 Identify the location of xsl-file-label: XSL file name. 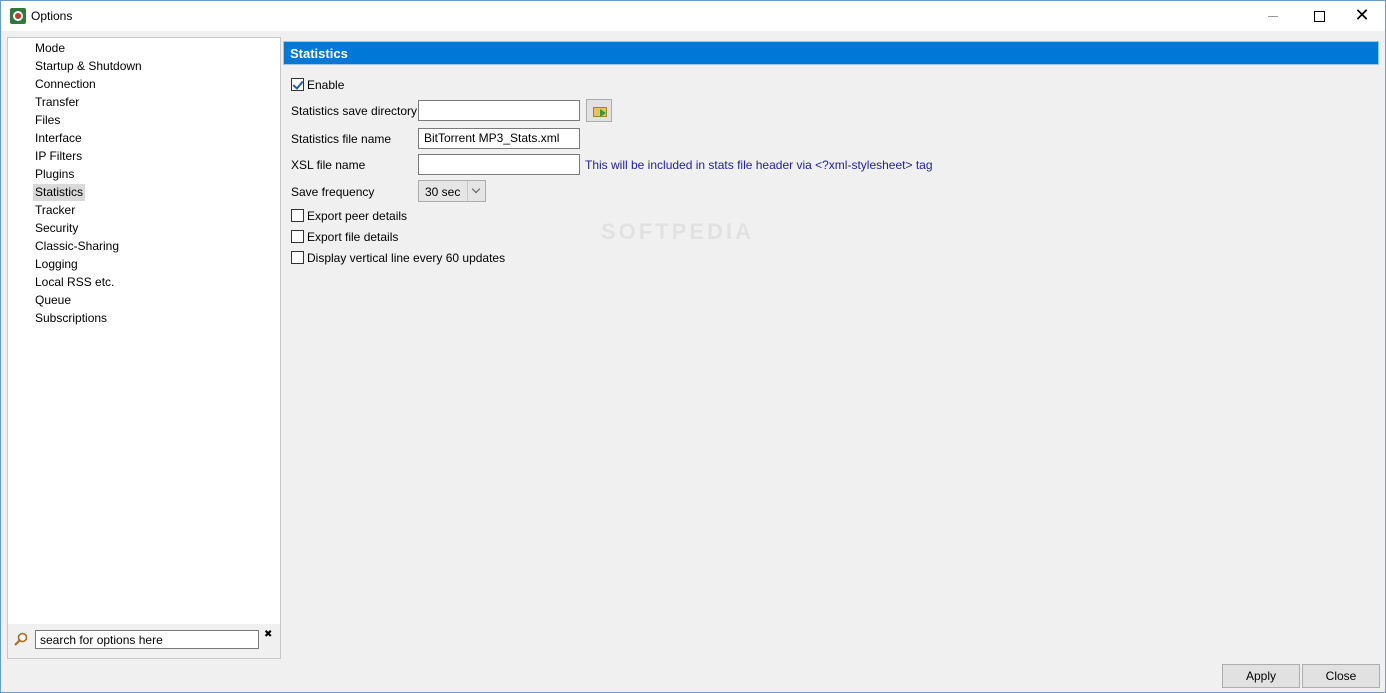
(328, 165).